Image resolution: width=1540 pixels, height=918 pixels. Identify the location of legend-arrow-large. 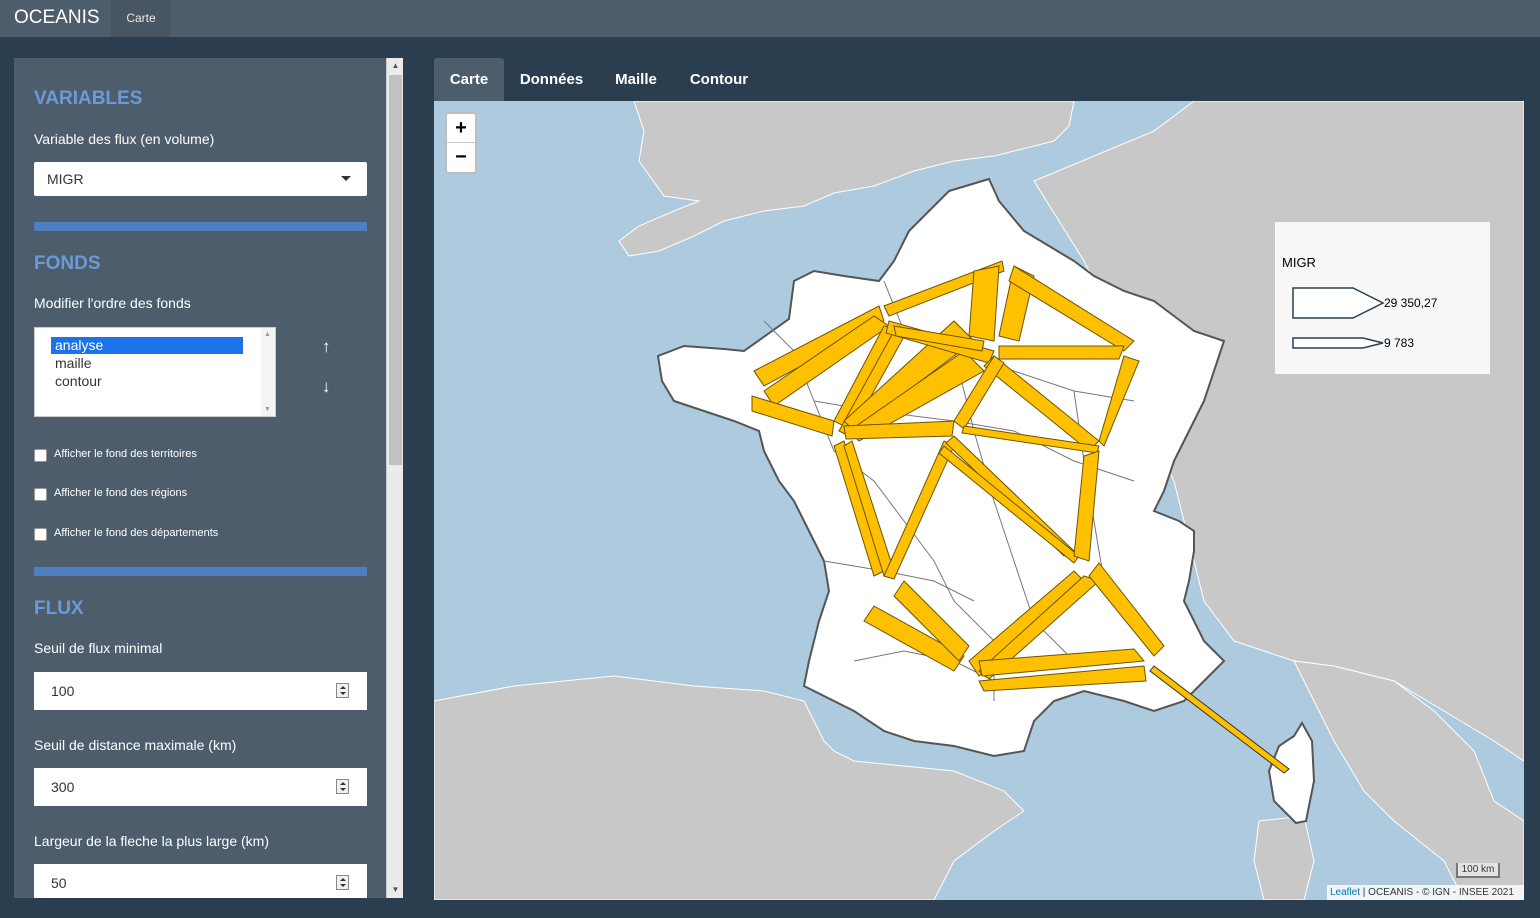
(1338, 303).